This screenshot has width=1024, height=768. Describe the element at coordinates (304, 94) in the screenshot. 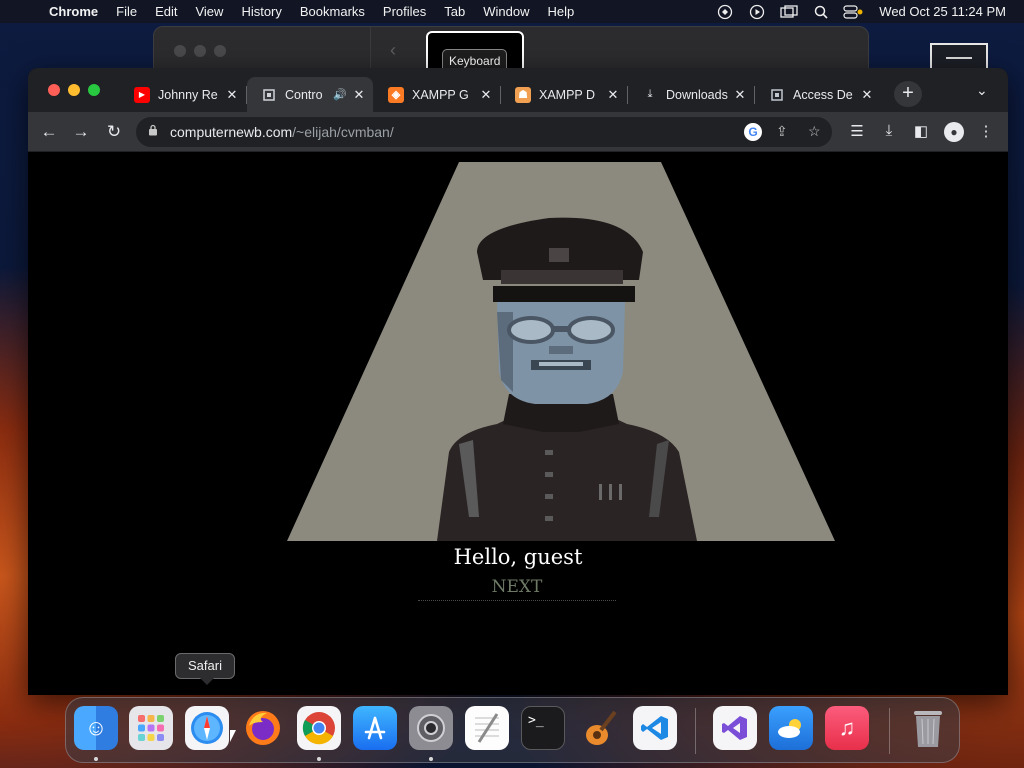

I see `tab-title: Contro` at that location.